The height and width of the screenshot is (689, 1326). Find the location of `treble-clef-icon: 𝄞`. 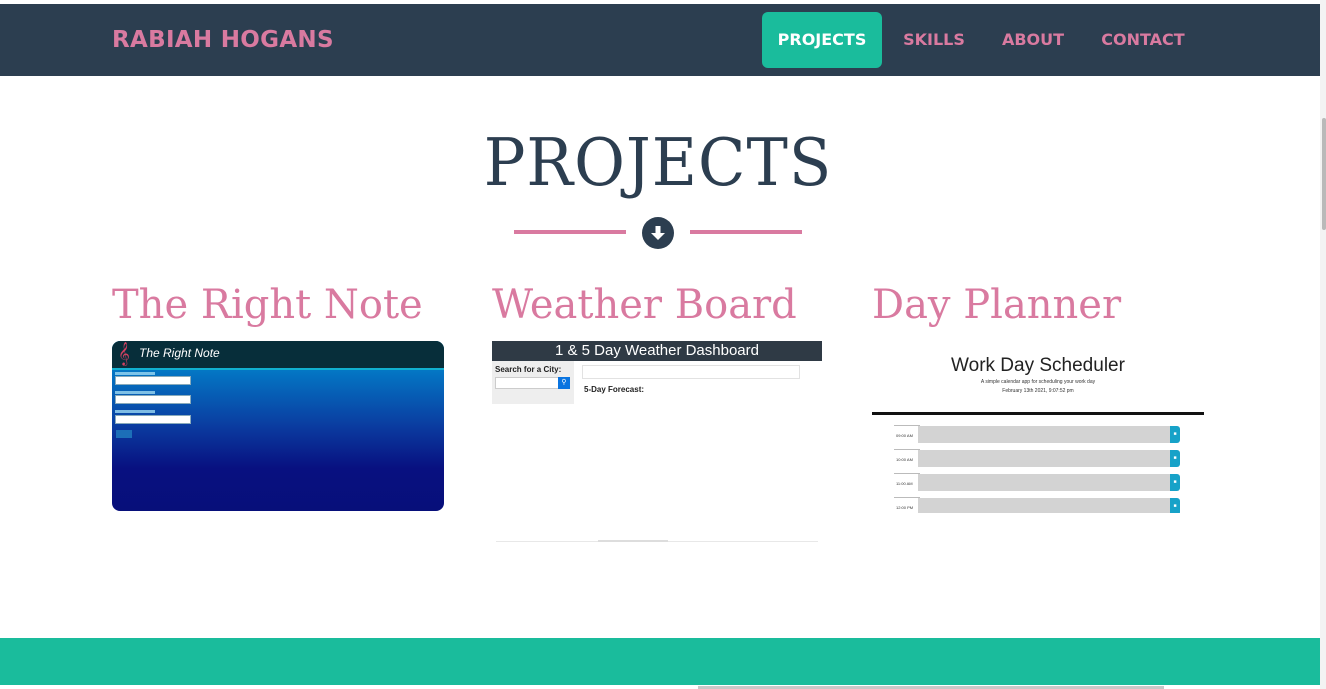

treble-clef-icon: 𝄞 is located at coordinates (124, 354).